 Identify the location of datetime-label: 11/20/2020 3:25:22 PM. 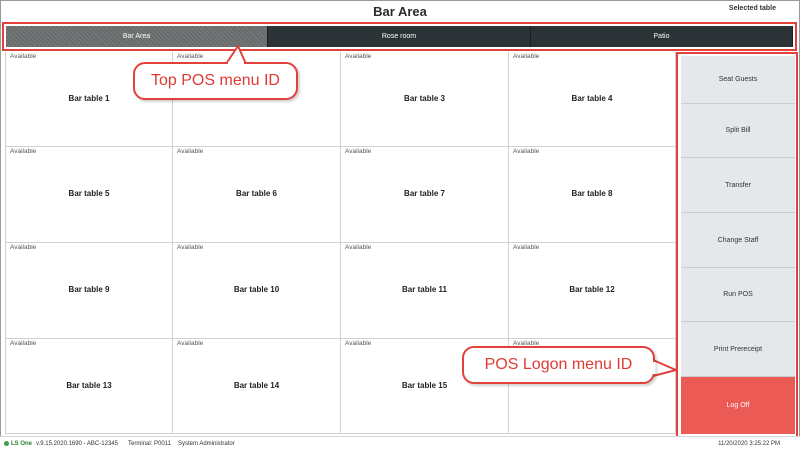
(749, 444).